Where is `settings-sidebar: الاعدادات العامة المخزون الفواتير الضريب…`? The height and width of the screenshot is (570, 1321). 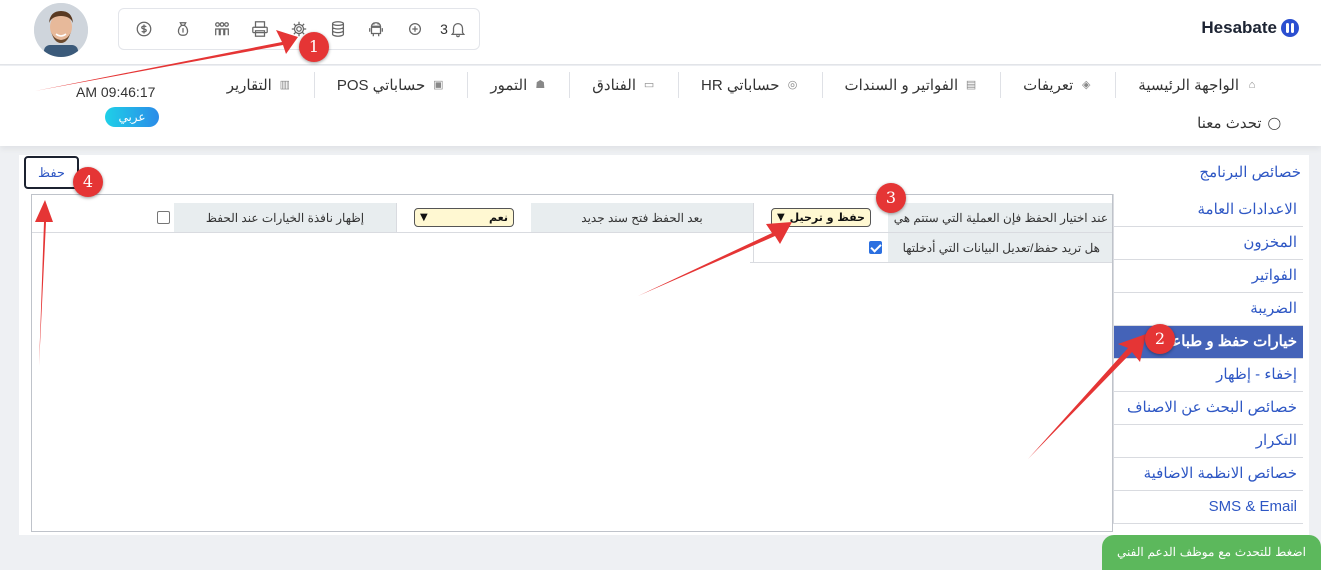
settings-sidebar: الاعدادات العامة المخزون الفواتير الضريب… is located at coordinates (1208, 359).